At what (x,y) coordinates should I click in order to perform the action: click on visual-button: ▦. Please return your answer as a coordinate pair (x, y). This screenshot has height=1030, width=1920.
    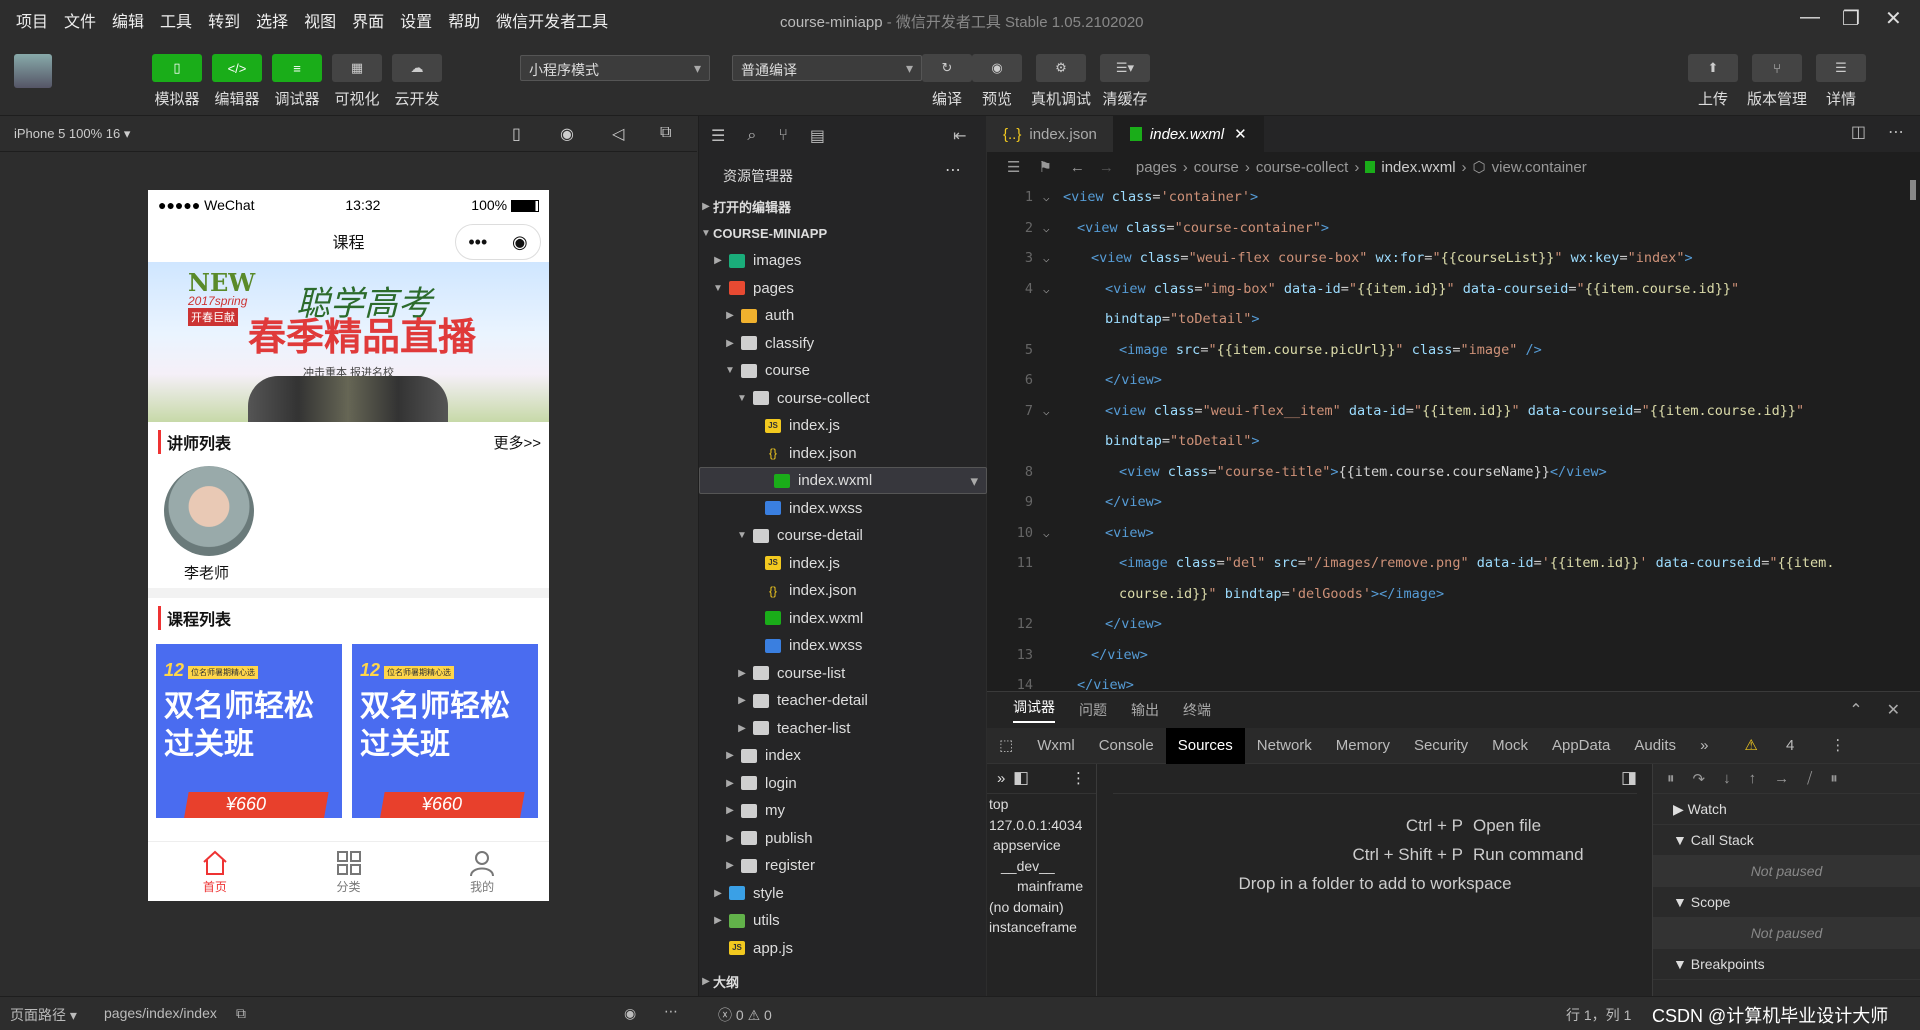
    Looking at the image, I should click on (357, 68).